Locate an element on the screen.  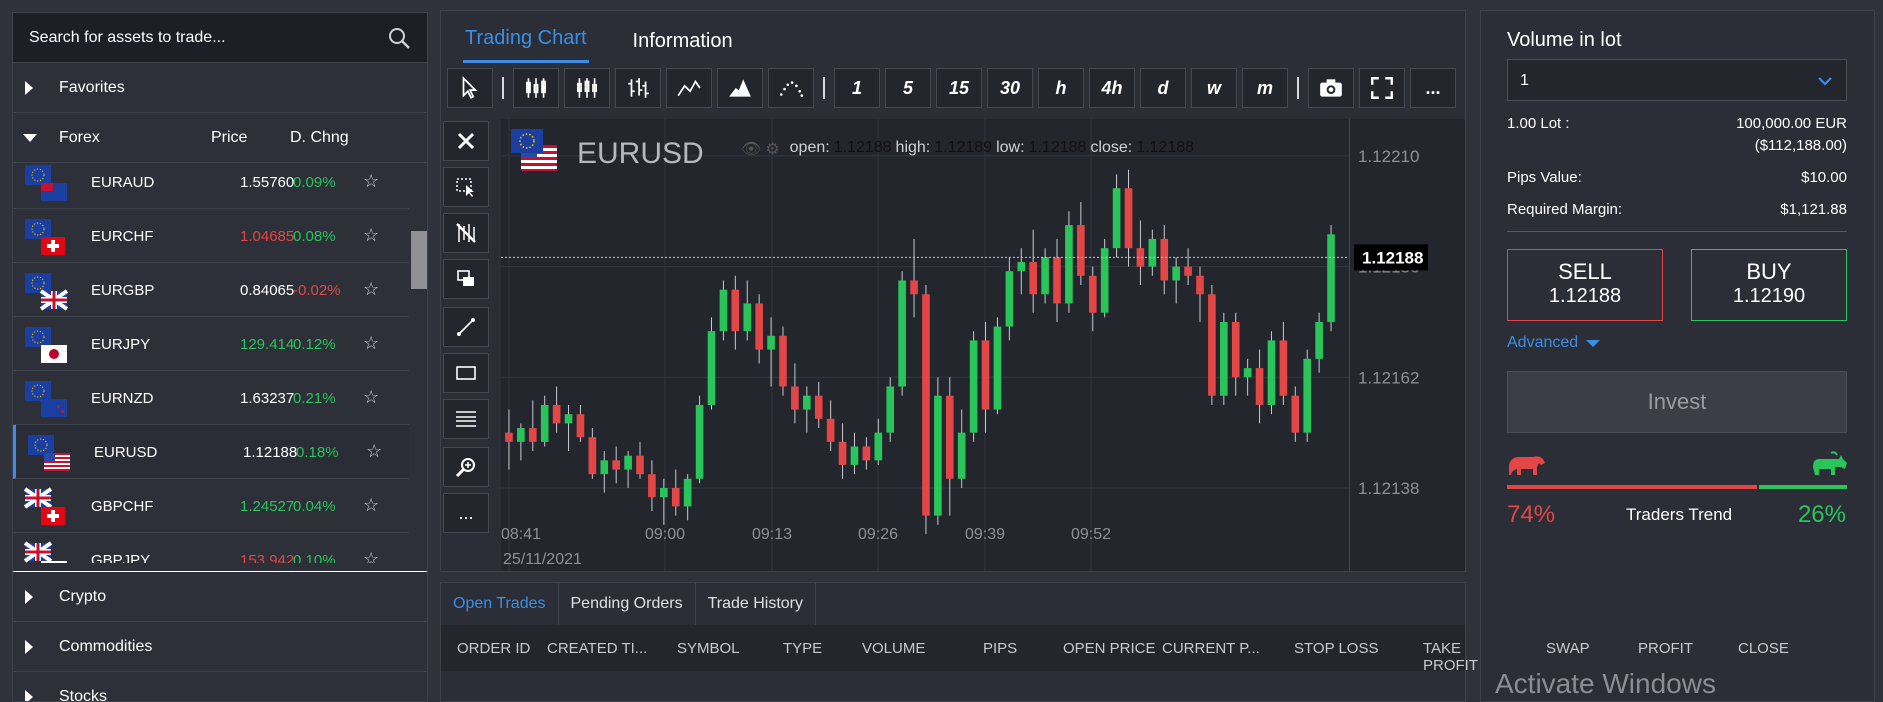
timeframe-4h-button: 4h is located at coordinates (1112, 88).